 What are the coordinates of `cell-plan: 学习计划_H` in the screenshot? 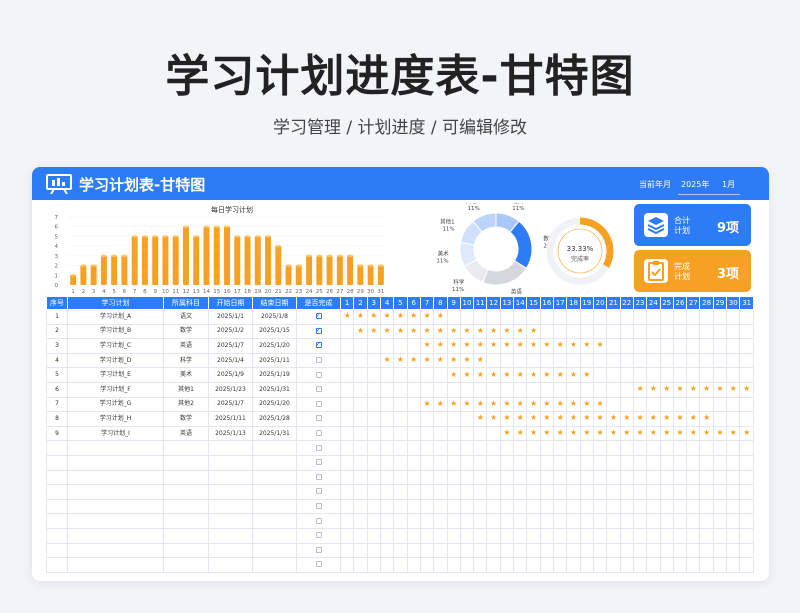 It's located at (115, 419).